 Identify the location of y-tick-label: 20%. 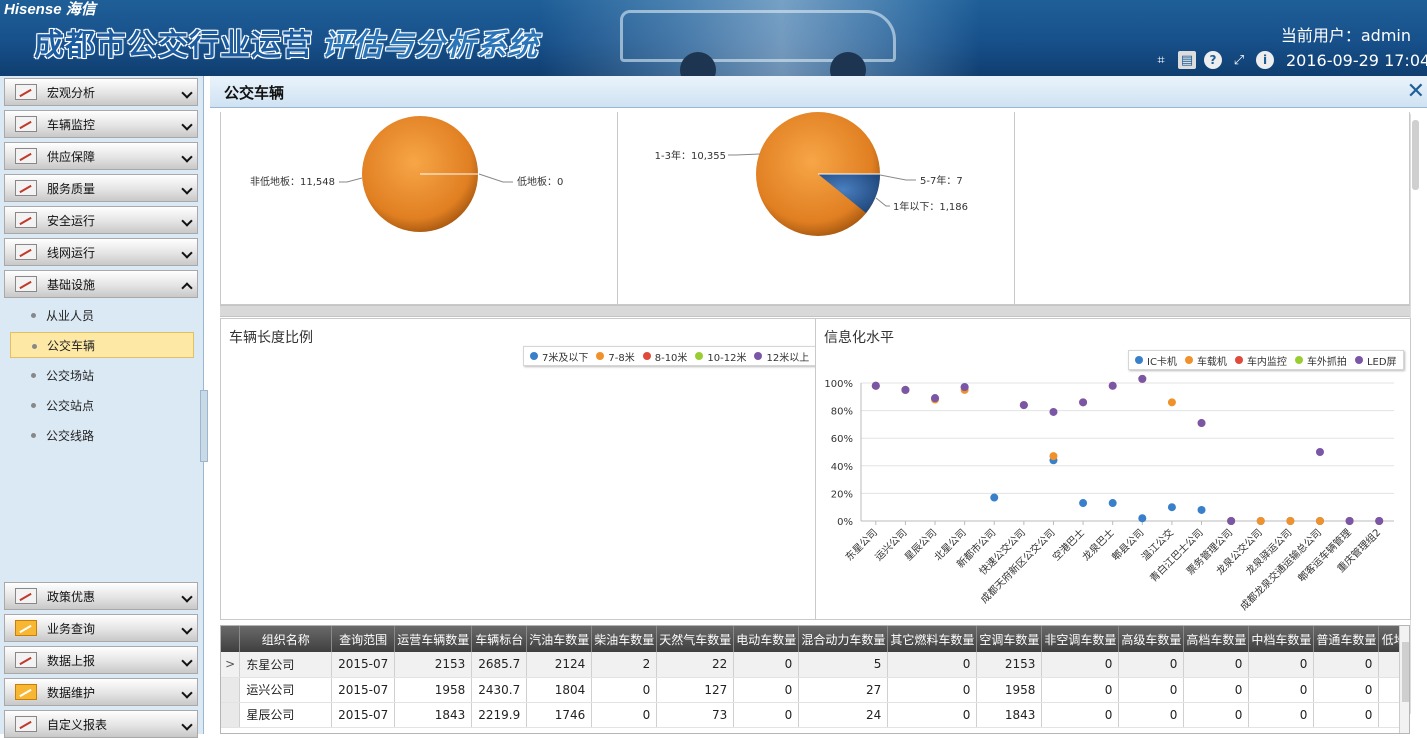
(842, 494).